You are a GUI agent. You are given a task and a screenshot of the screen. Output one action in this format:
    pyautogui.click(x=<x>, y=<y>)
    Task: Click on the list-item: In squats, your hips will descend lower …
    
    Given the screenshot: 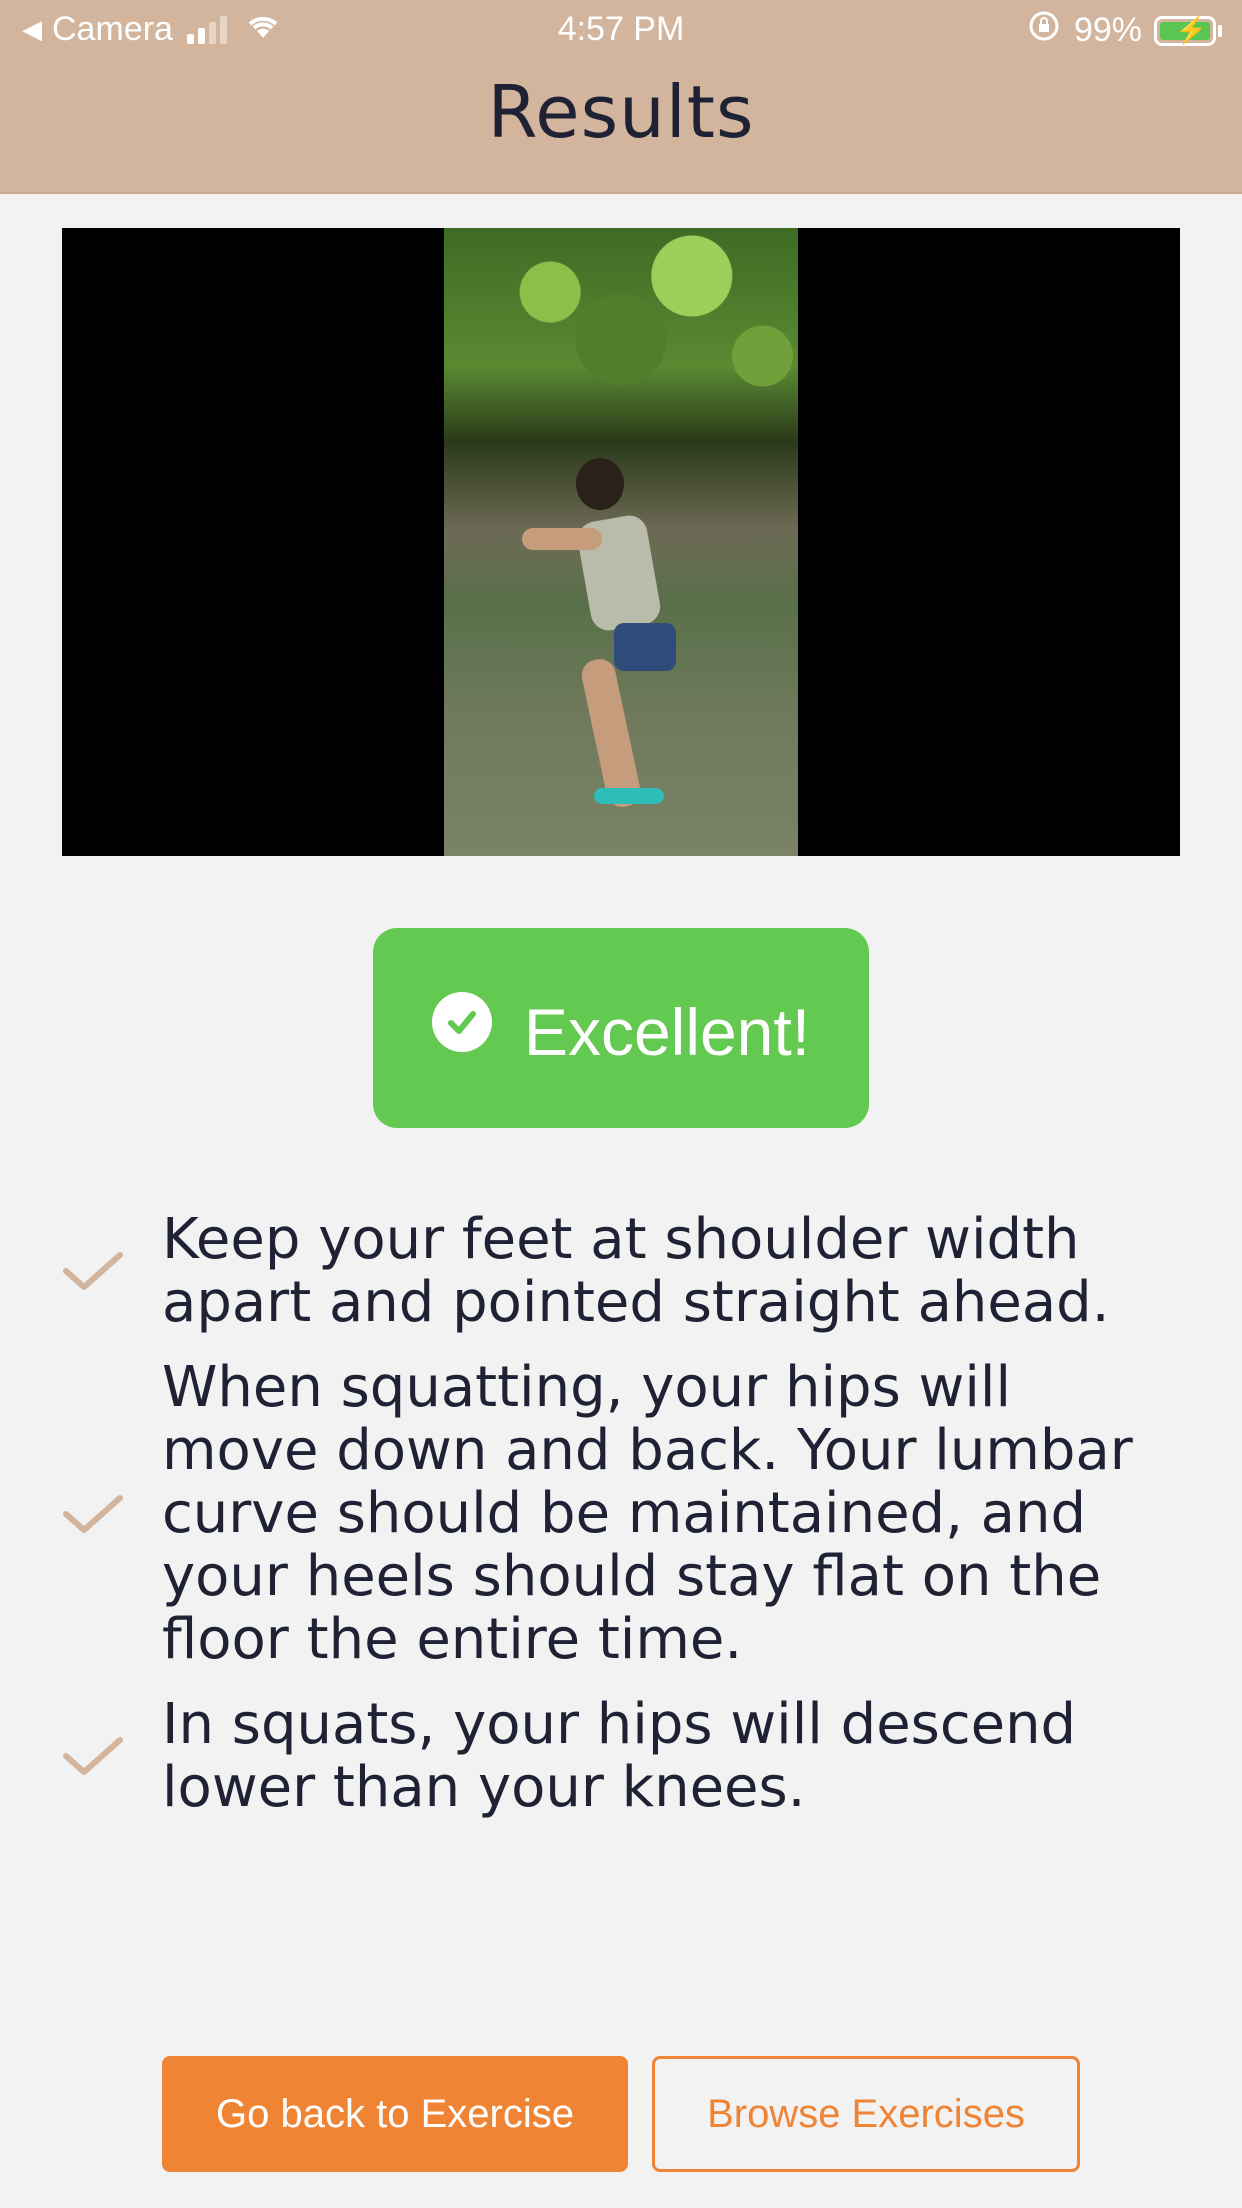 What is the action you would take?
    pyautogui.click(x=621, y=1756)
    